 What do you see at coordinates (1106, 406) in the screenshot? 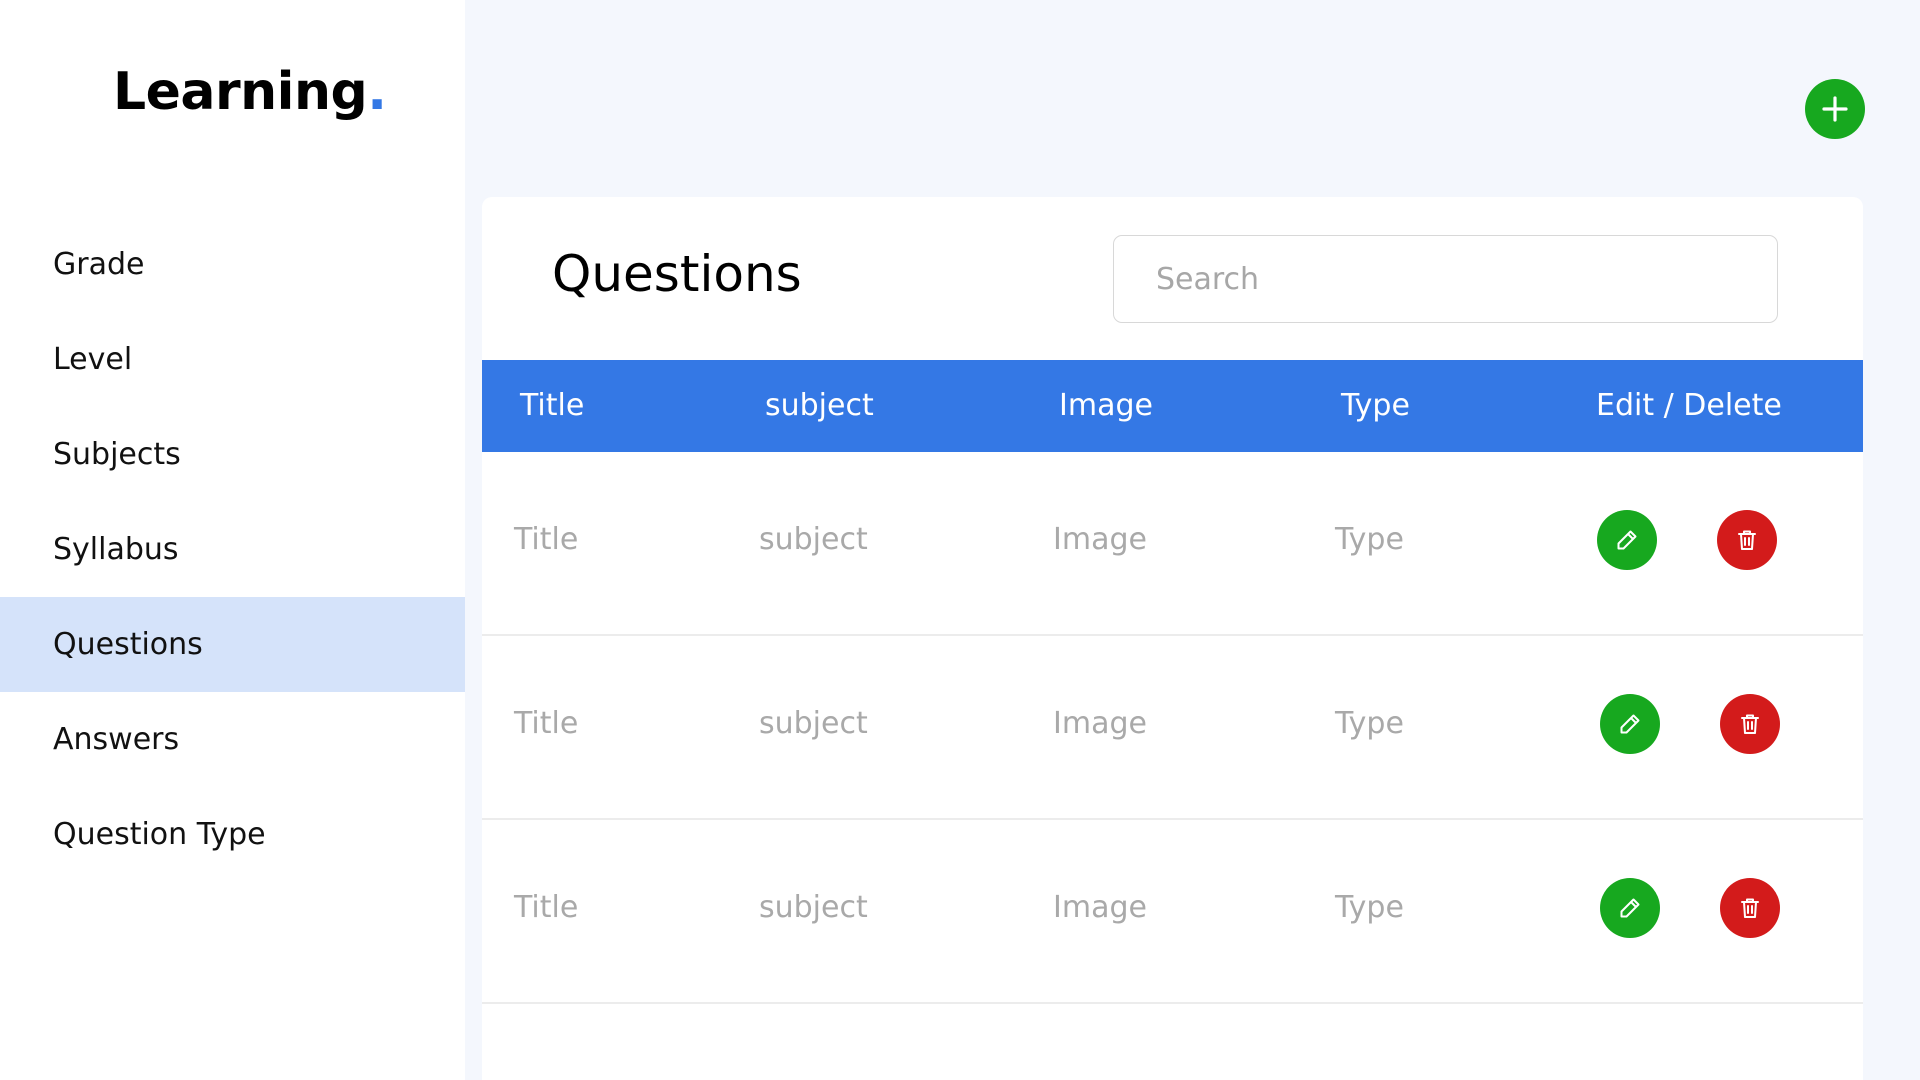
I see `column-header-image: Image` at bounding box center [1106, 406].